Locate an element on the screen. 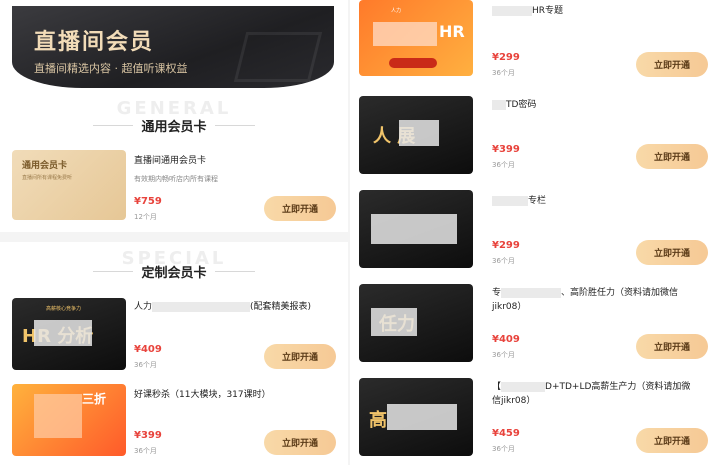  membership-banner: 直播间会员 直播间精选内容 · 超值听课权益 is located at coordinates (173, 47).